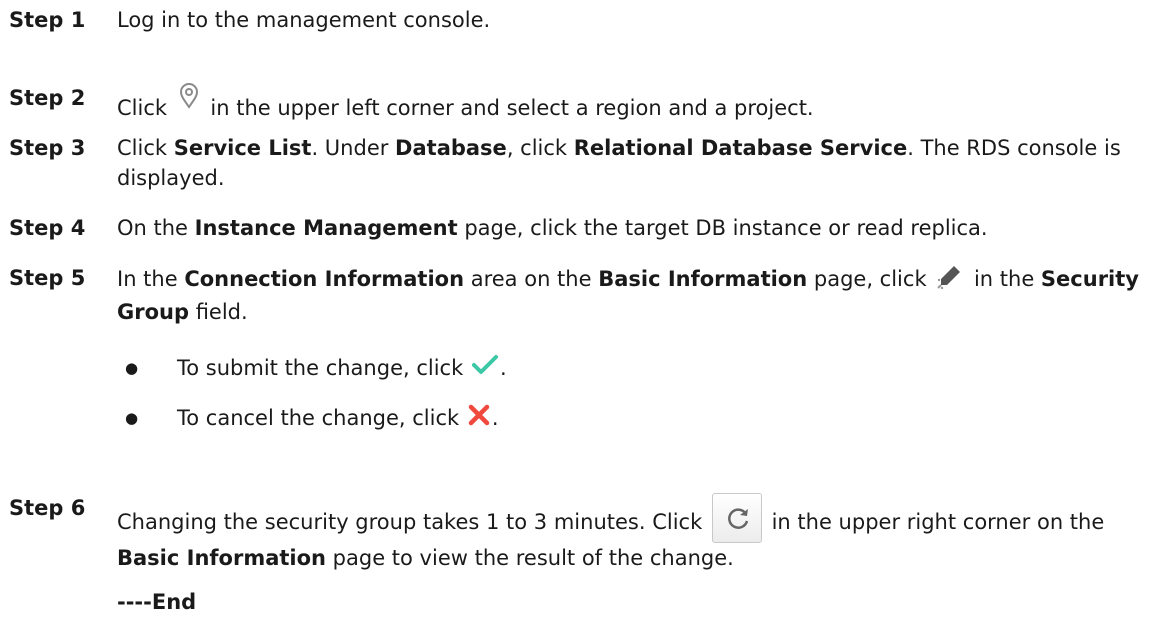 The image size is (1153, 630). What do you see at coordinates (451, 148) in the screenshot?
I see `ui-term: Database` at bounding box center [451, 148].